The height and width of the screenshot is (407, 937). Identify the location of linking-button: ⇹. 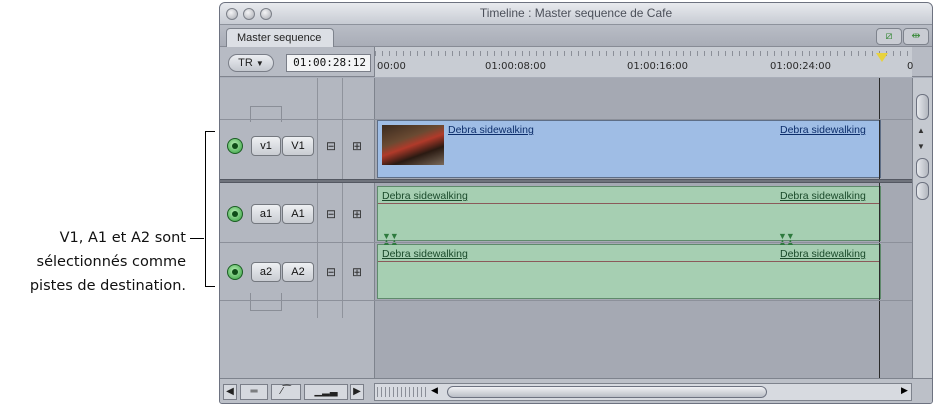
(916, 36).